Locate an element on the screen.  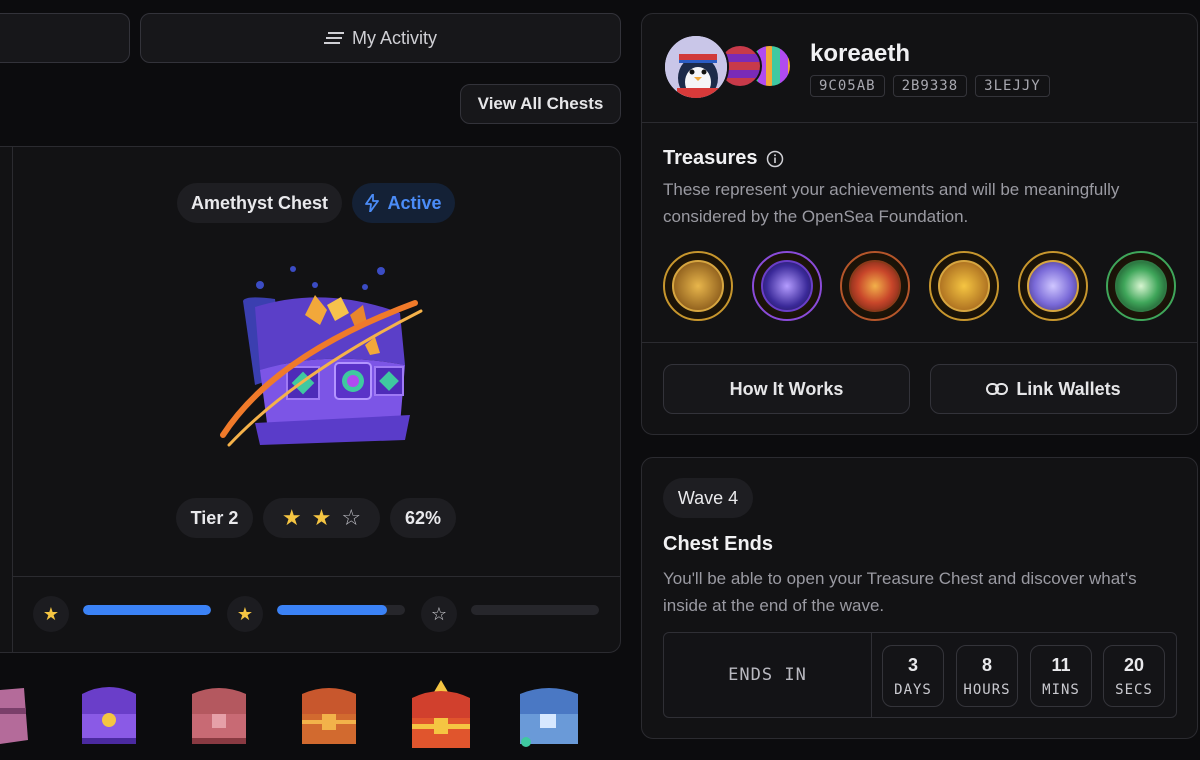
percent-pill: 62% is located at coordinates (423, 518).